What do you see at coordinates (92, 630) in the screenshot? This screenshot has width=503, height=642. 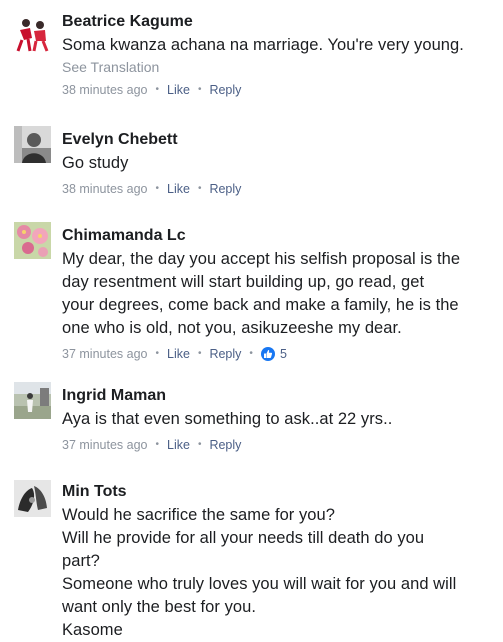 I see `comment-text-line: Kasome` at bounding box center [92, 630].